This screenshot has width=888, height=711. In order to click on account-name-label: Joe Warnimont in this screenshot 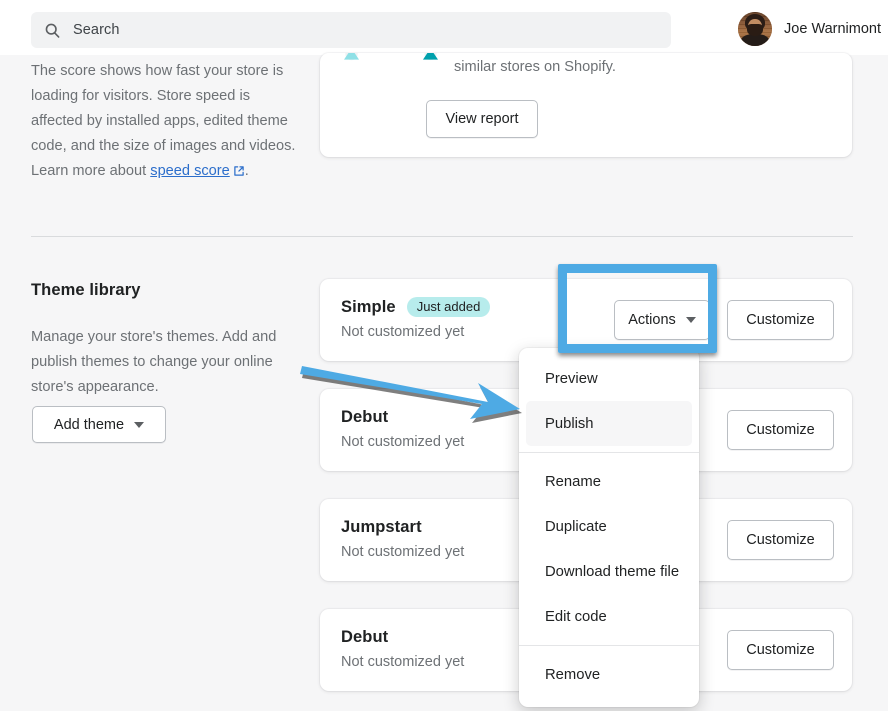, I will do `click(832, 29)`.